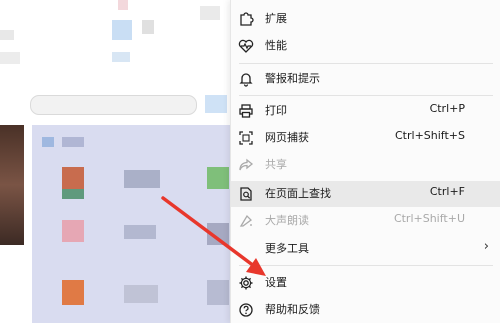 The width and height of the screenshot is (500, 323). What do you see at coordinates (276, 164) in the screenshot?
I see `menu-item-label: 共享` at bounding box center [276, 164].